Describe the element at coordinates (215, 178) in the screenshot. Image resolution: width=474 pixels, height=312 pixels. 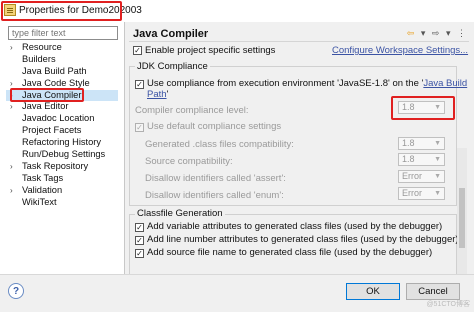
I see `assert-label: Disallow identifiers called 'assert':` at that location.